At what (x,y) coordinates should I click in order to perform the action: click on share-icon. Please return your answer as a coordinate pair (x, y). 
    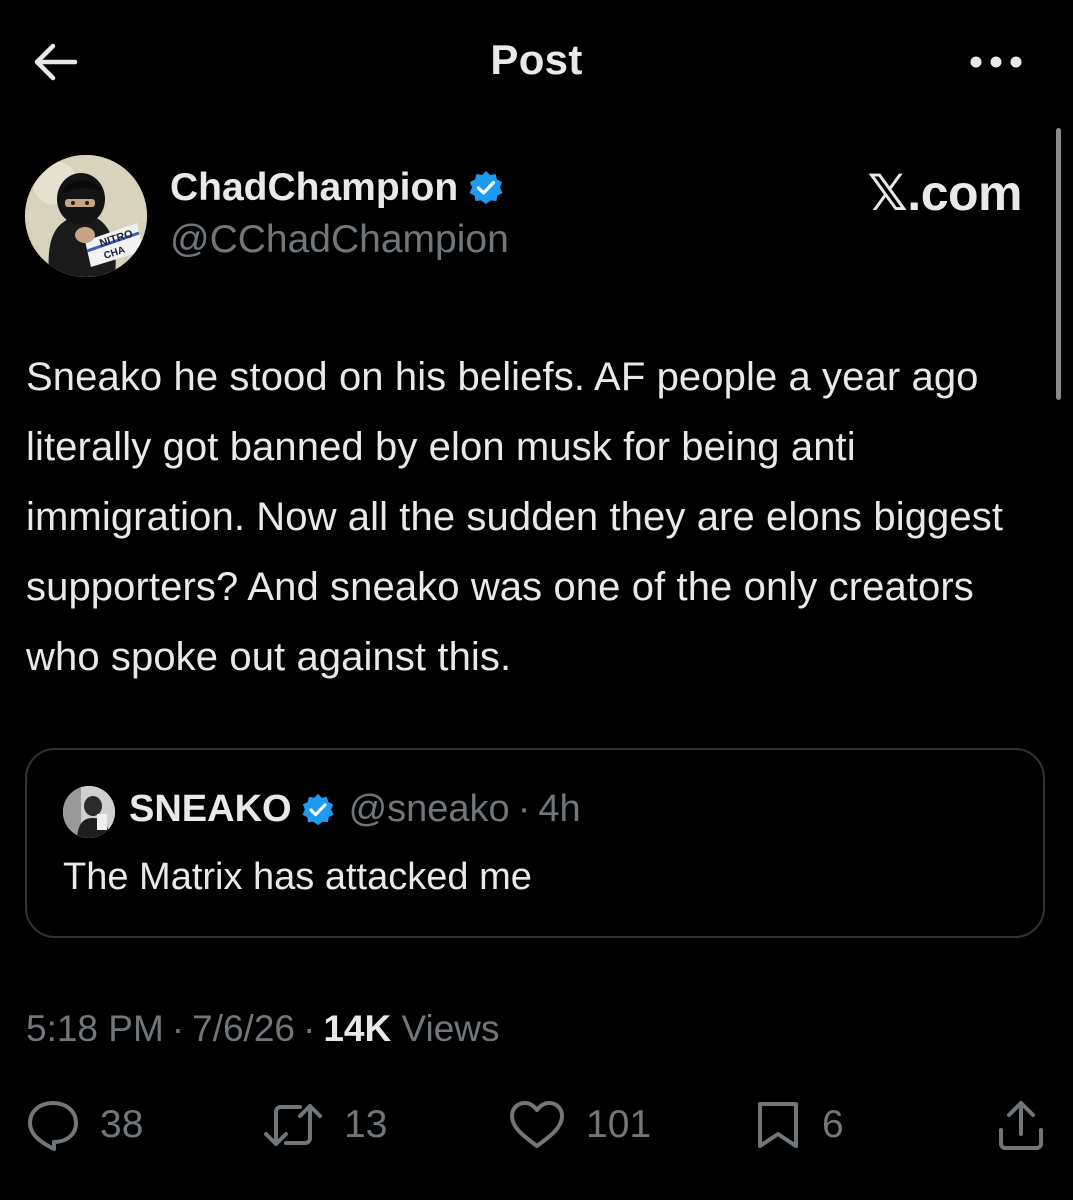
    Looking at the image, I should click on (1021, 1125).